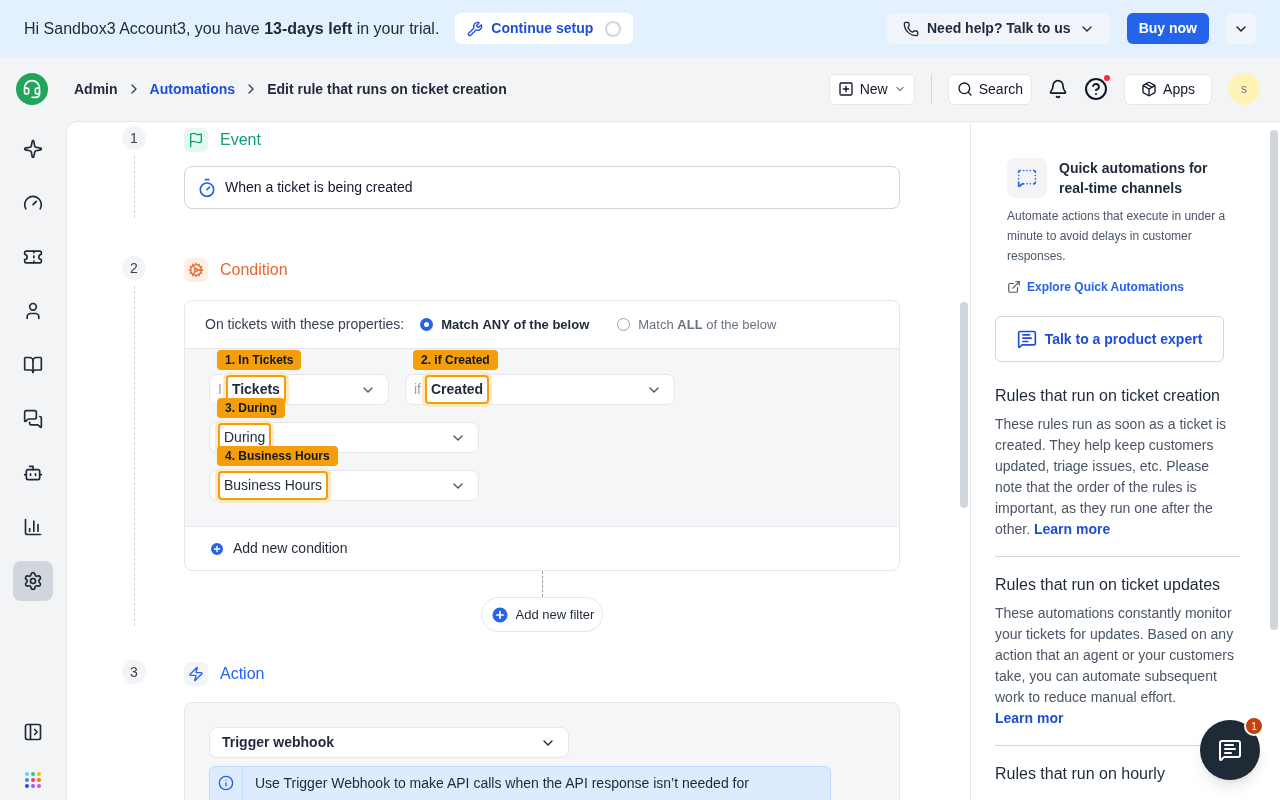 The height and width of the screenshot is (800, 1280). I want to click on new-button: New, so click(871, 89).